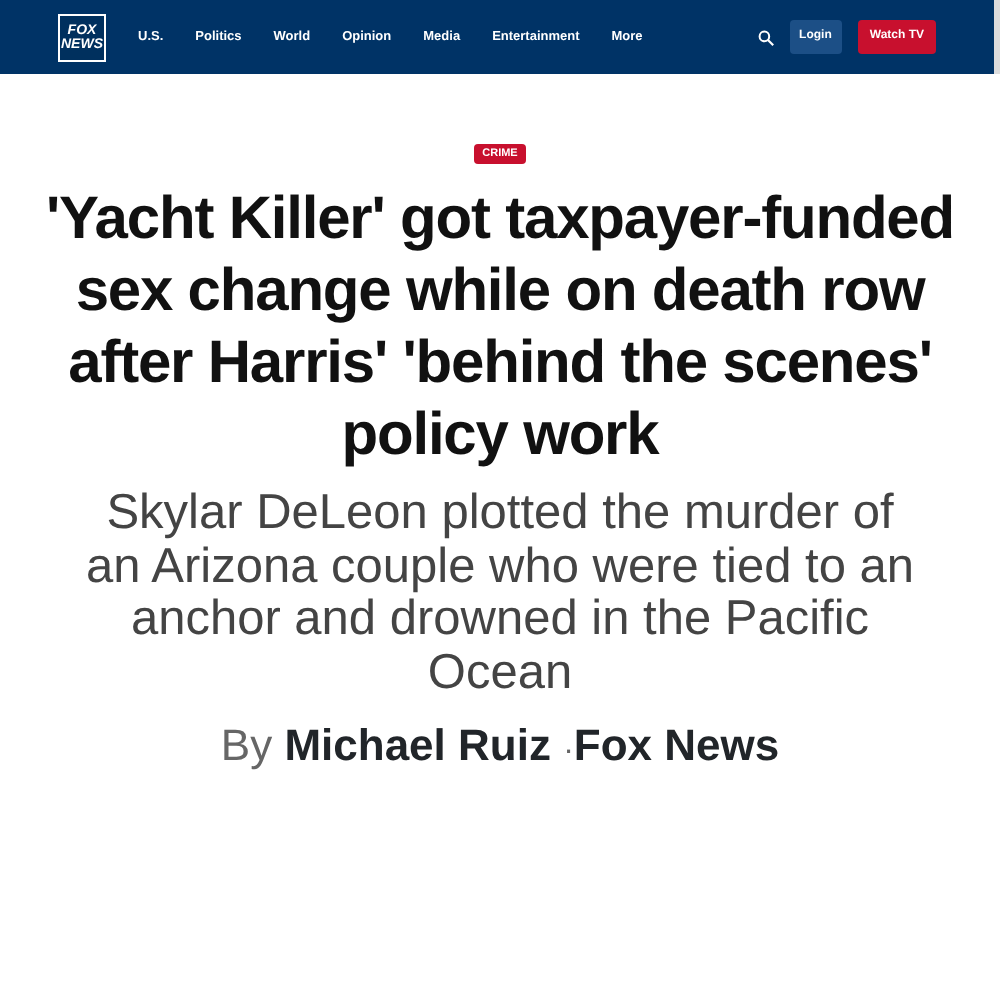  Describe the element at coordinates (246, 745) in the screenshot. I see `byline-prefix: By` at that location.